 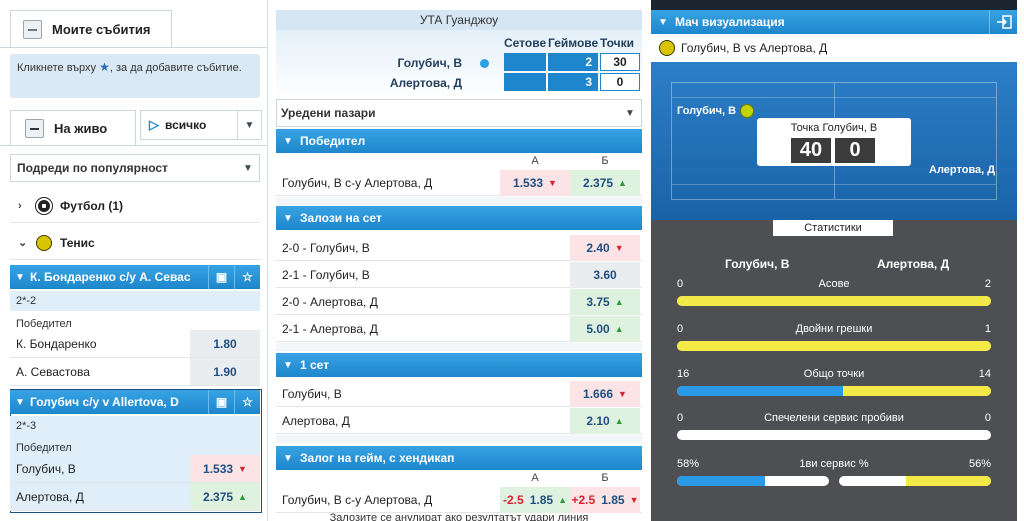 I want to click on event-header: ▼ К. Бондаренко с/у А. Севас ▣ ☆, so click(x=135, y=277).